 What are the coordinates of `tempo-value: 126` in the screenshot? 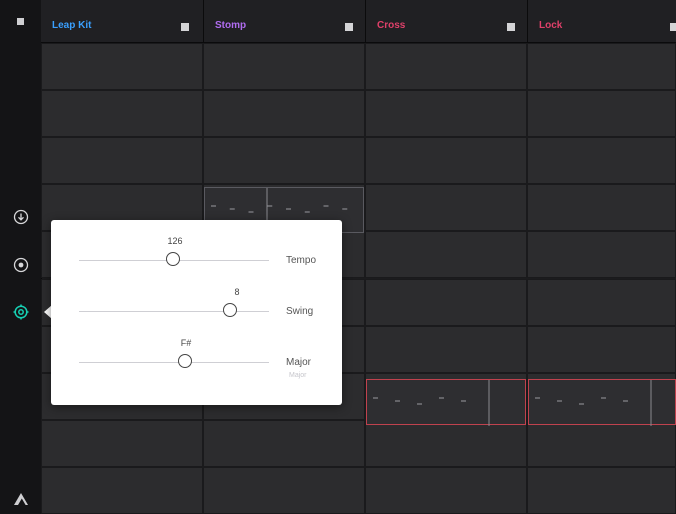 It's located at (175, 241).